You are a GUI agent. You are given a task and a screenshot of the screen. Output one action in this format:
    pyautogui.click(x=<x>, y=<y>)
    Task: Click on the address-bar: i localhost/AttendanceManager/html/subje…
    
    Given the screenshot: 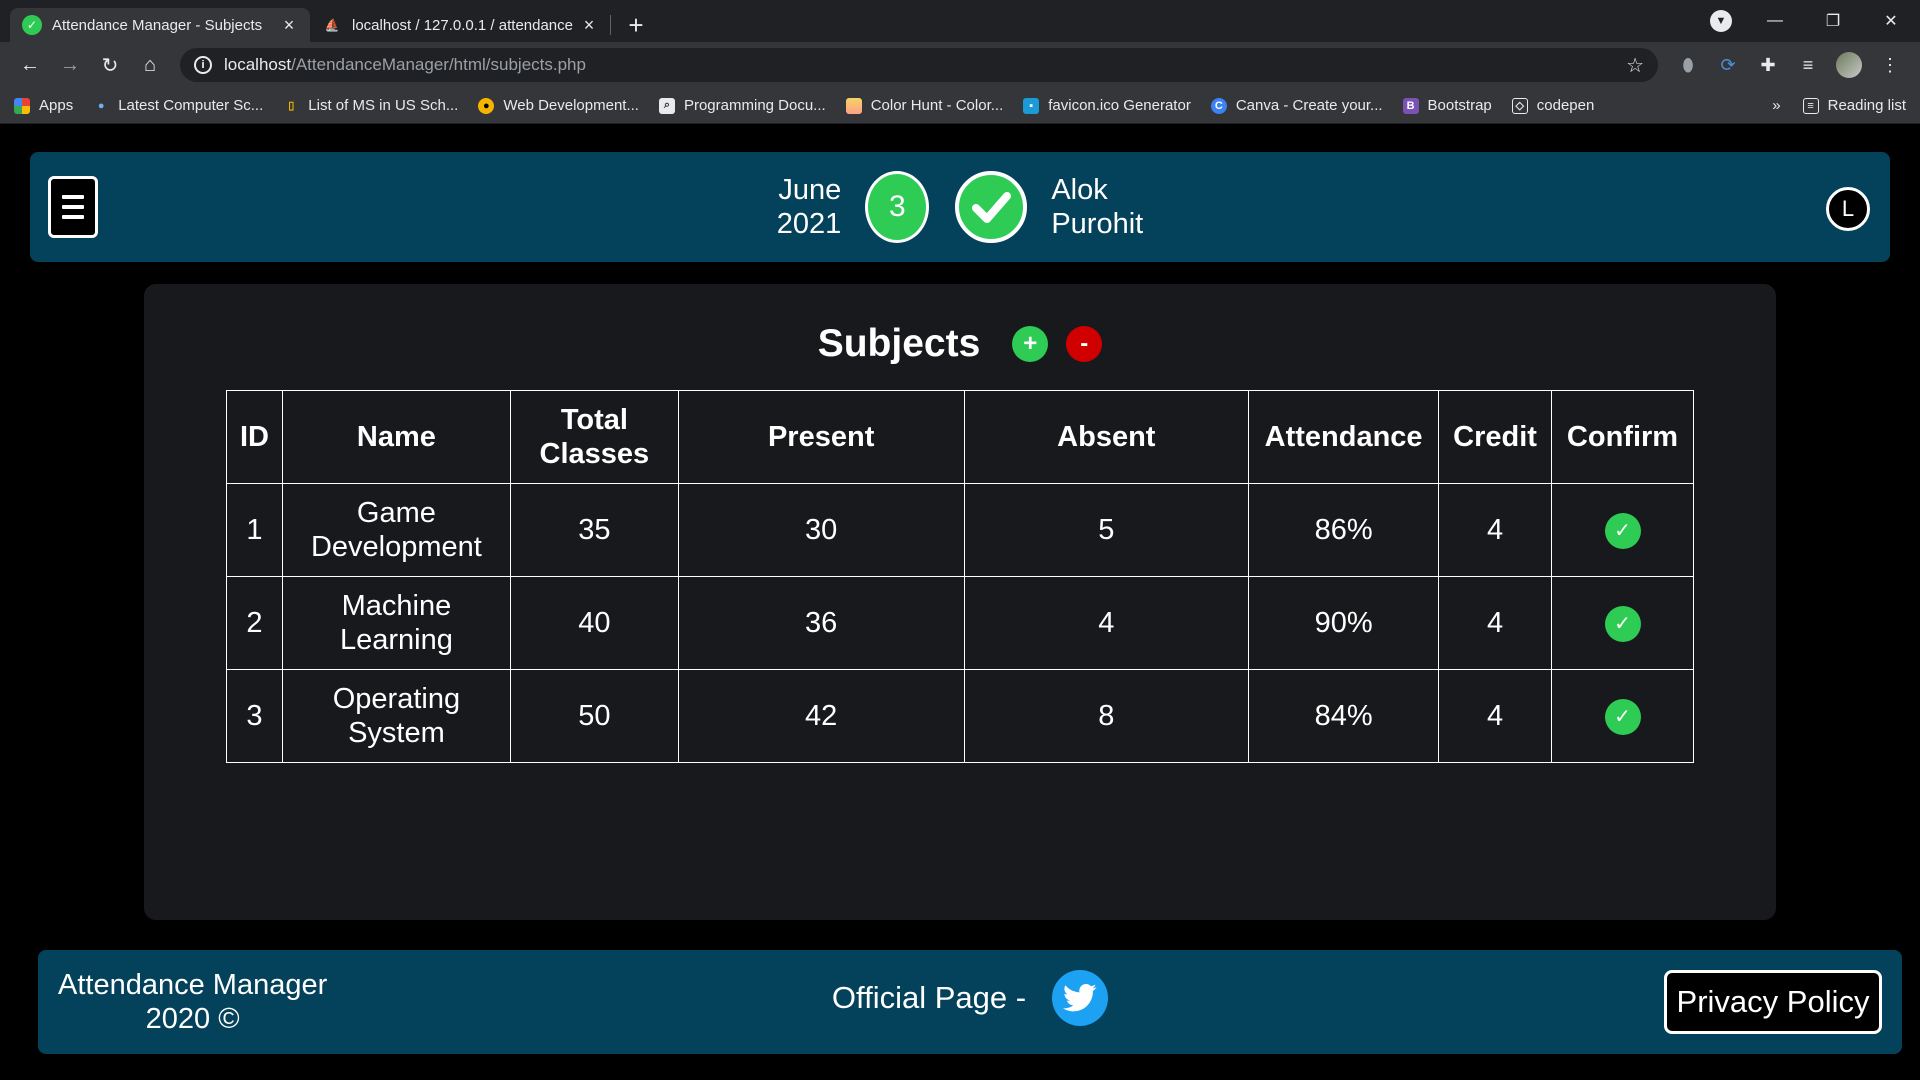 What is the action you would take?
    pyautogui.click(x=919, y=65)
    